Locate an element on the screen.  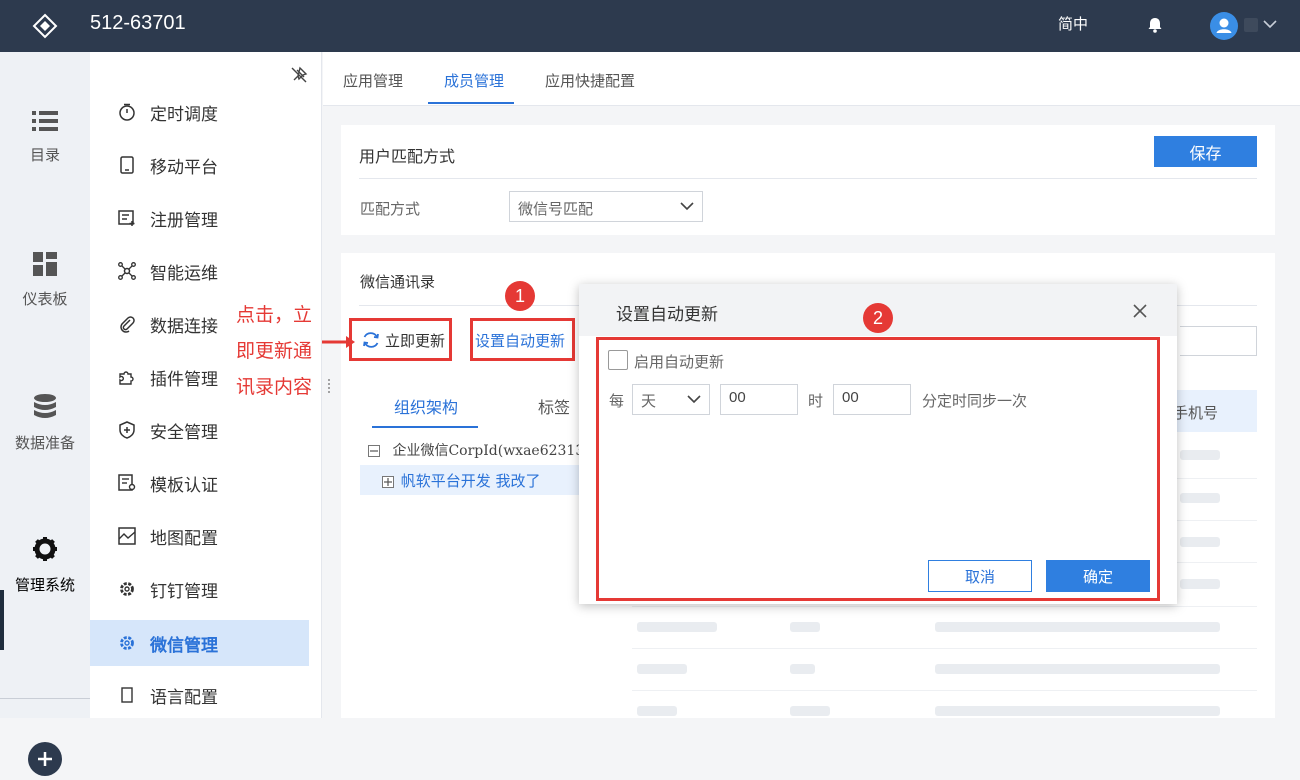
sidebar-item-dingtalk: 钉钉管理 is located at coordinates (206, 589).